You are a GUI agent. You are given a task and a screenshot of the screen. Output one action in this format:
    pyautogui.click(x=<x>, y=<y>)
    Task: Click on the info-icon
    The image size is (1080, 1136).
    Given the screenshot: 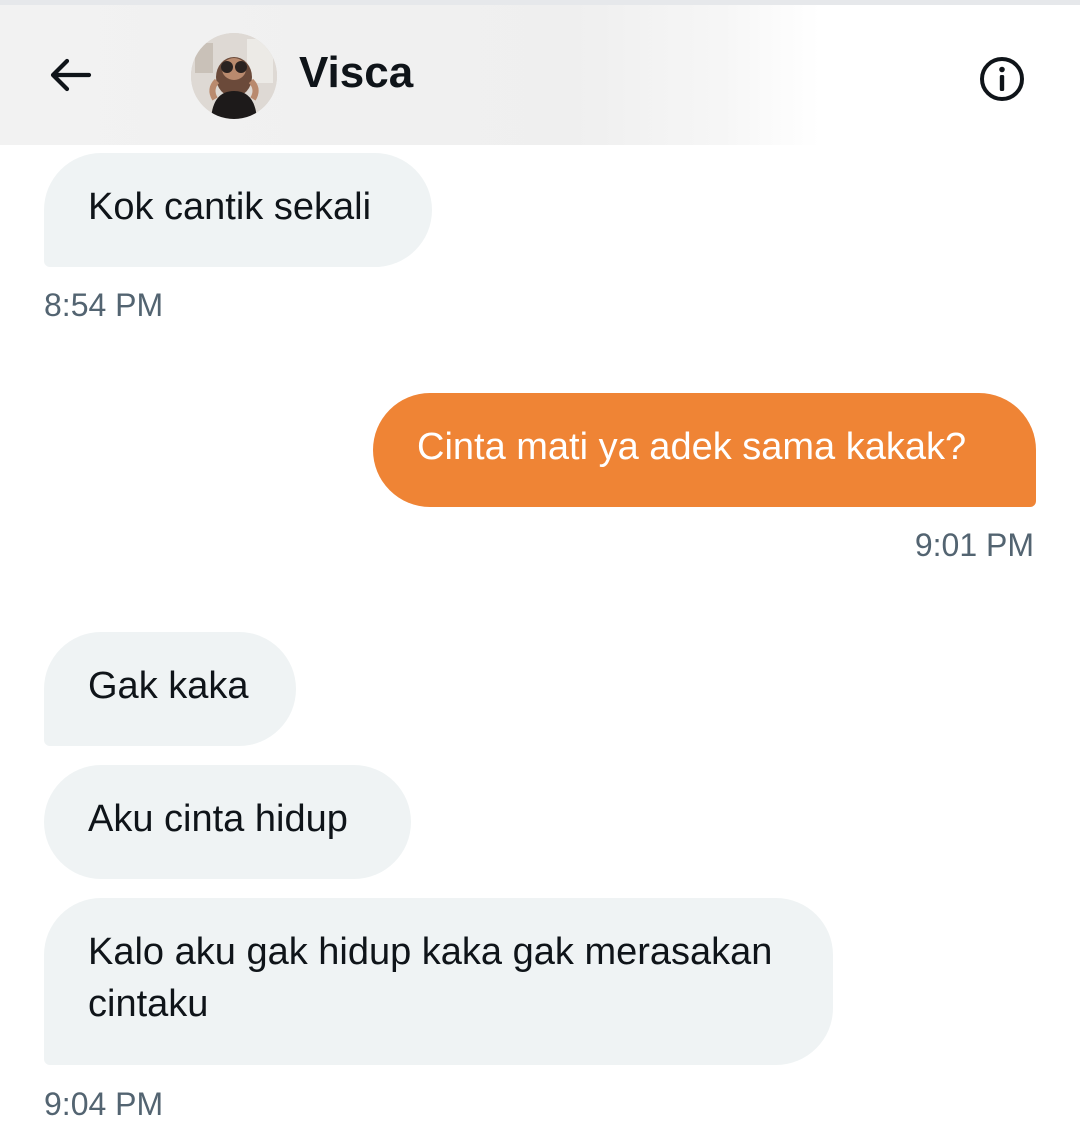 What is the action you would take?
    pyautogui.click(x=1002, y=79)
    